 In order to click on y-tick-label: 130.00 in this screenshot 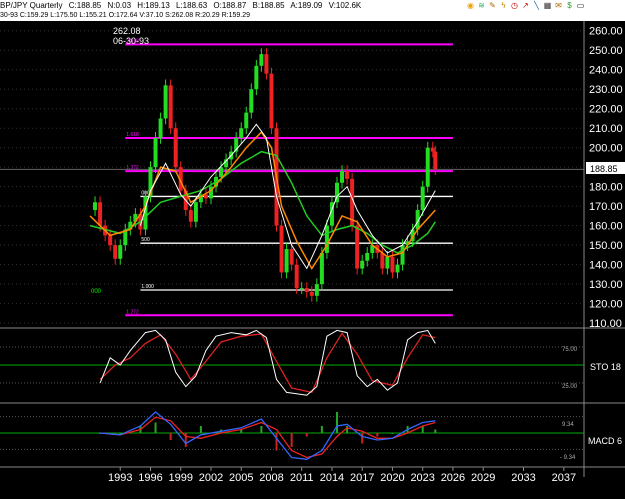, I will do `click(606, 285)`.